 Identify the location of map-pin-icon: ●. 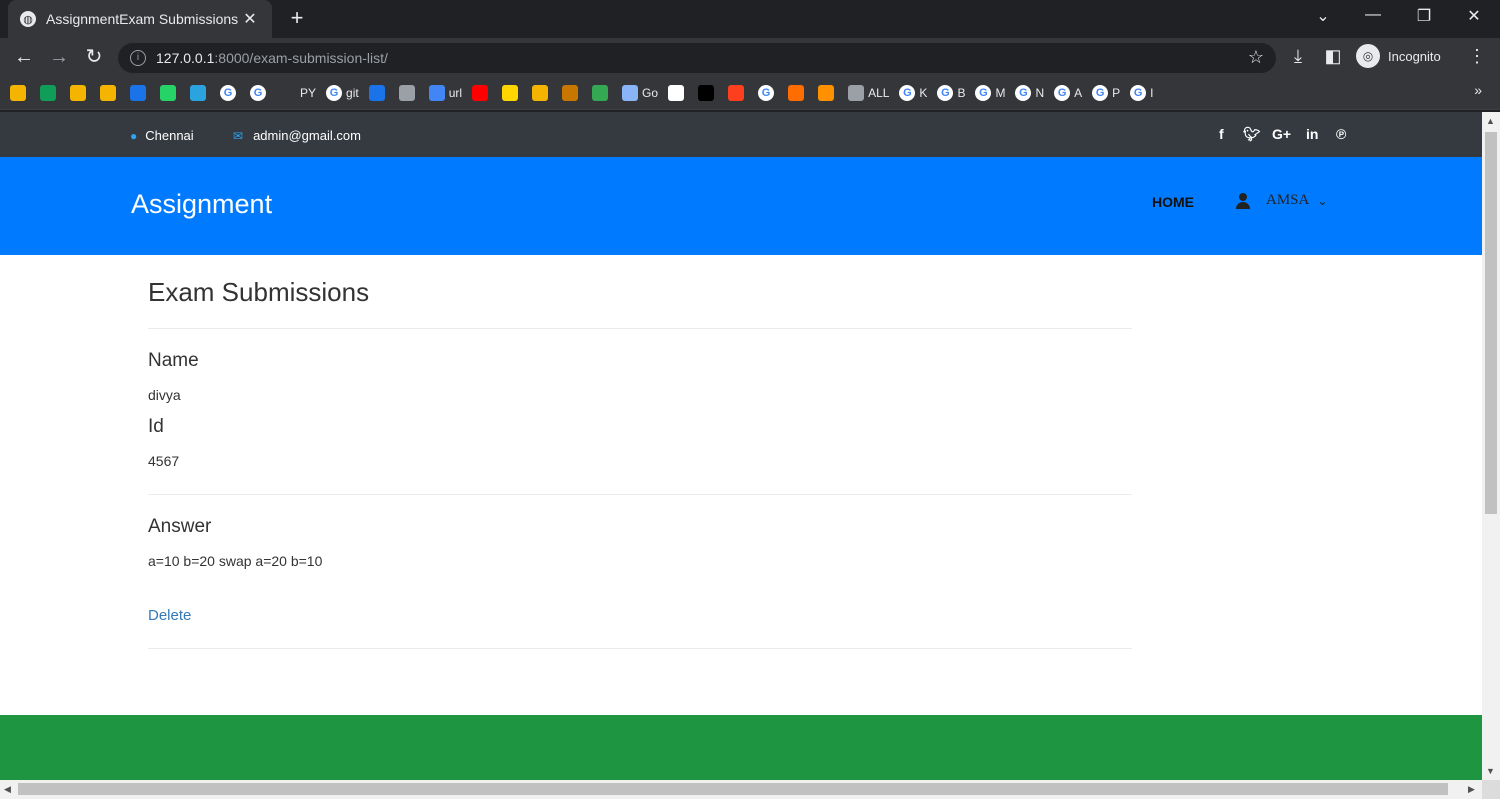
(134, 135).